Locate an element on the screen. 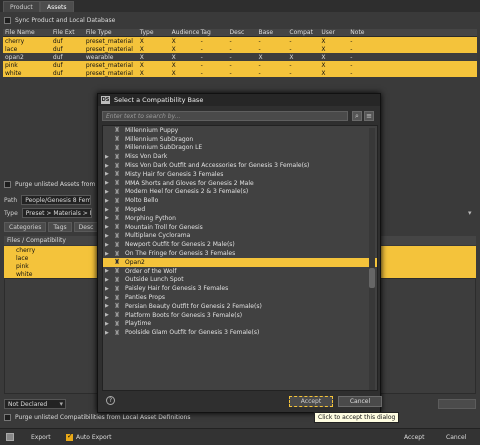  compatibility-list-item: ▶ ♜ Morphing Python is located at coordinates (240, 218).